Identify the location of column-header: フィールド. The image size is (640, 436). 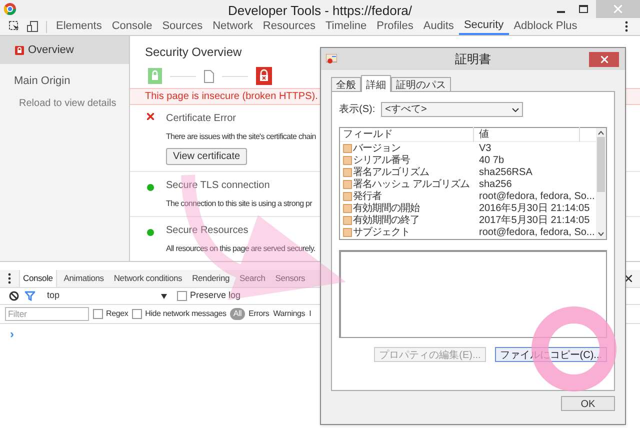
(407, 134).